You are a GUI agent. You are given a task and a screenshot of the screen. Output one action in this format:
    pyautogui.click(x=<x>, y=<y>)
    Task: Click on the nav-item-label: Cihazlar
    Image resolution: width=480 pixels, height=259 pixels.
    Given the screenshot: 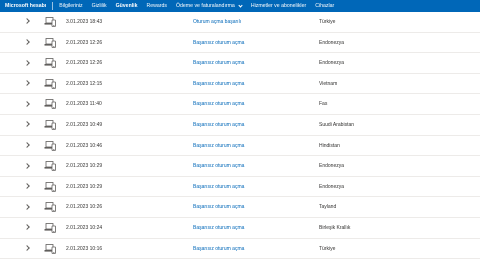 What is the action you would take?
    pyautogui.click(x=325, y=6)
    